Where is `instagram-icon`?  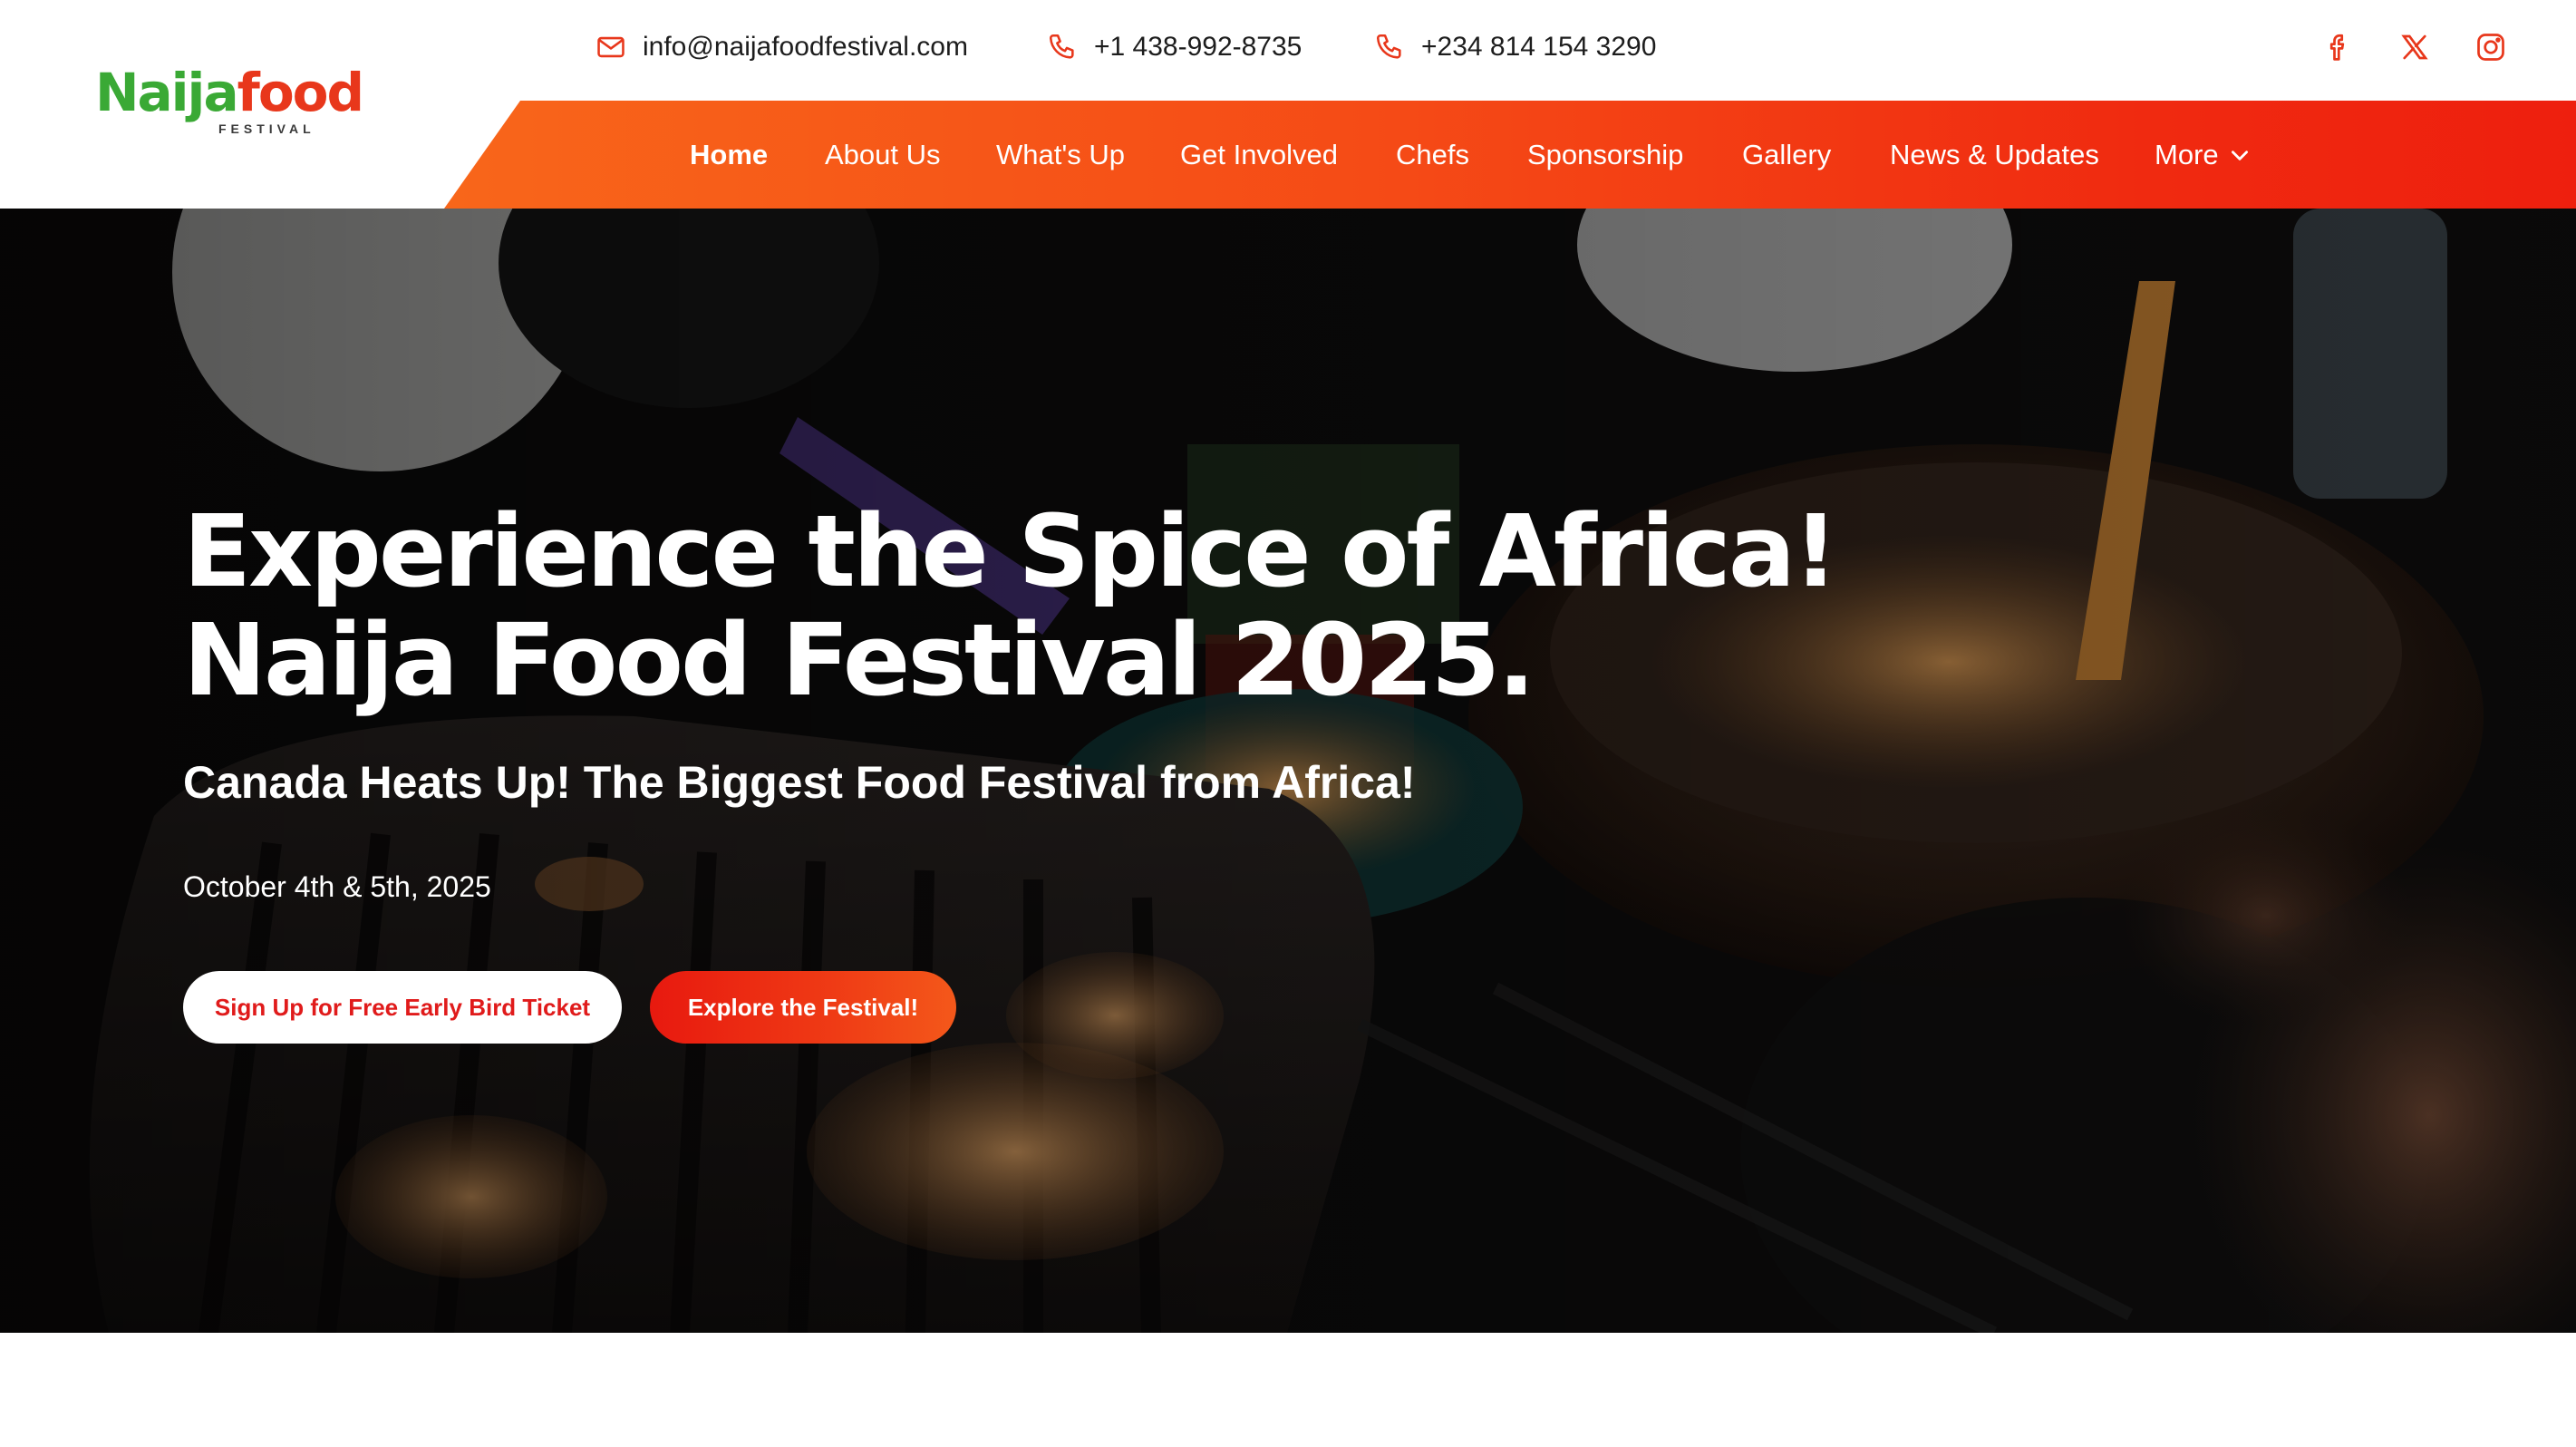 instagram-icon is located at coordinates (2490, 47).